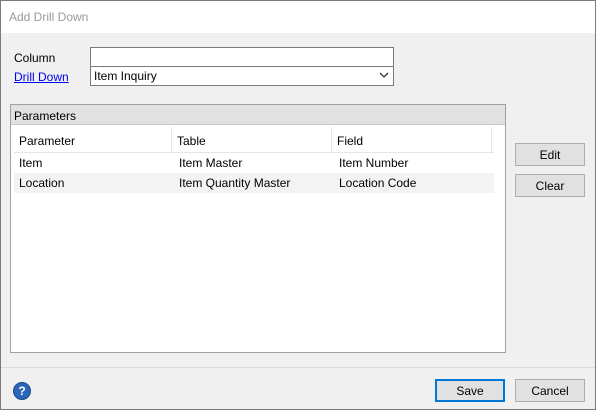 This screenshot has height=410, width=596. Describe the element at coordinates (384, 75) in the screenshot. I see `chevron-down-icon` at that location.